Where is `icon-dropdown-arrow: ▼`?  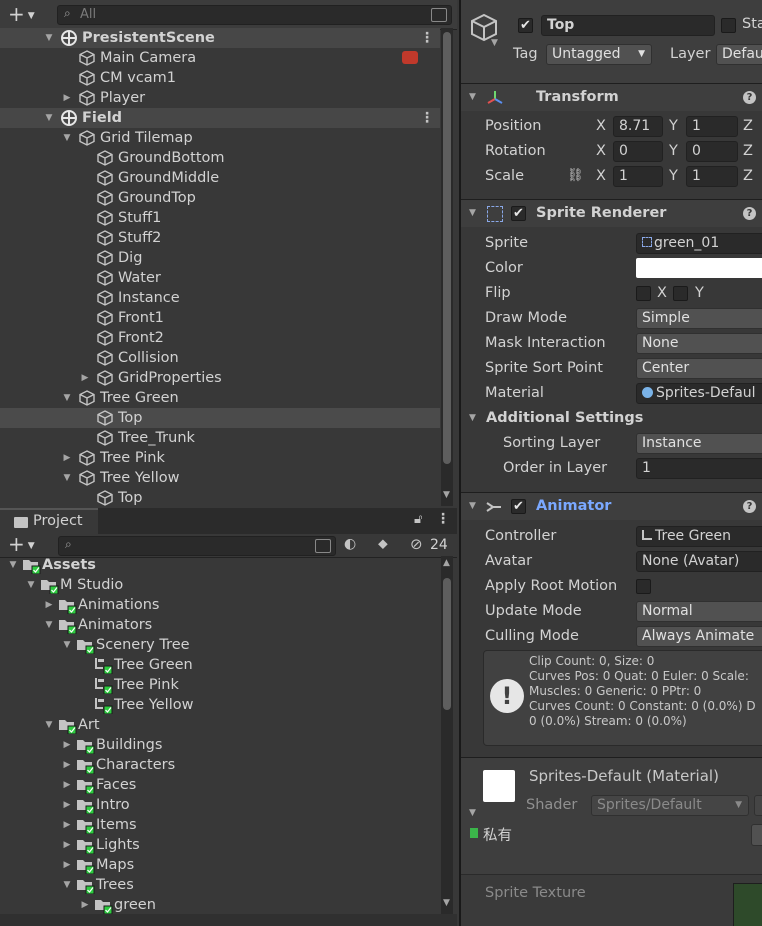 icon-dropdown-arrow: ▼ is located at coordinates (494, 43).